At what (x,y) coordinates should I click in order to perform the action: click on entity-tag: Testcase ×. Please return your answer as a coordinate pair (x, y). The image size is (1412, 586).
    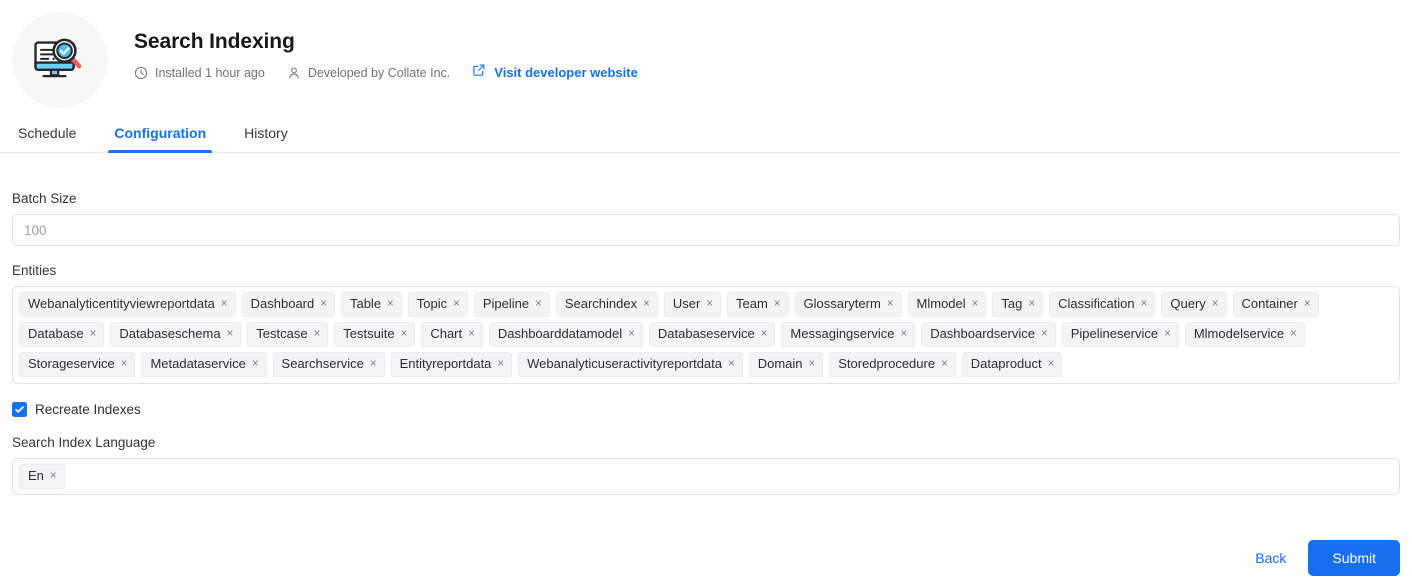
    Looking at the image, I should click on (288, 334).